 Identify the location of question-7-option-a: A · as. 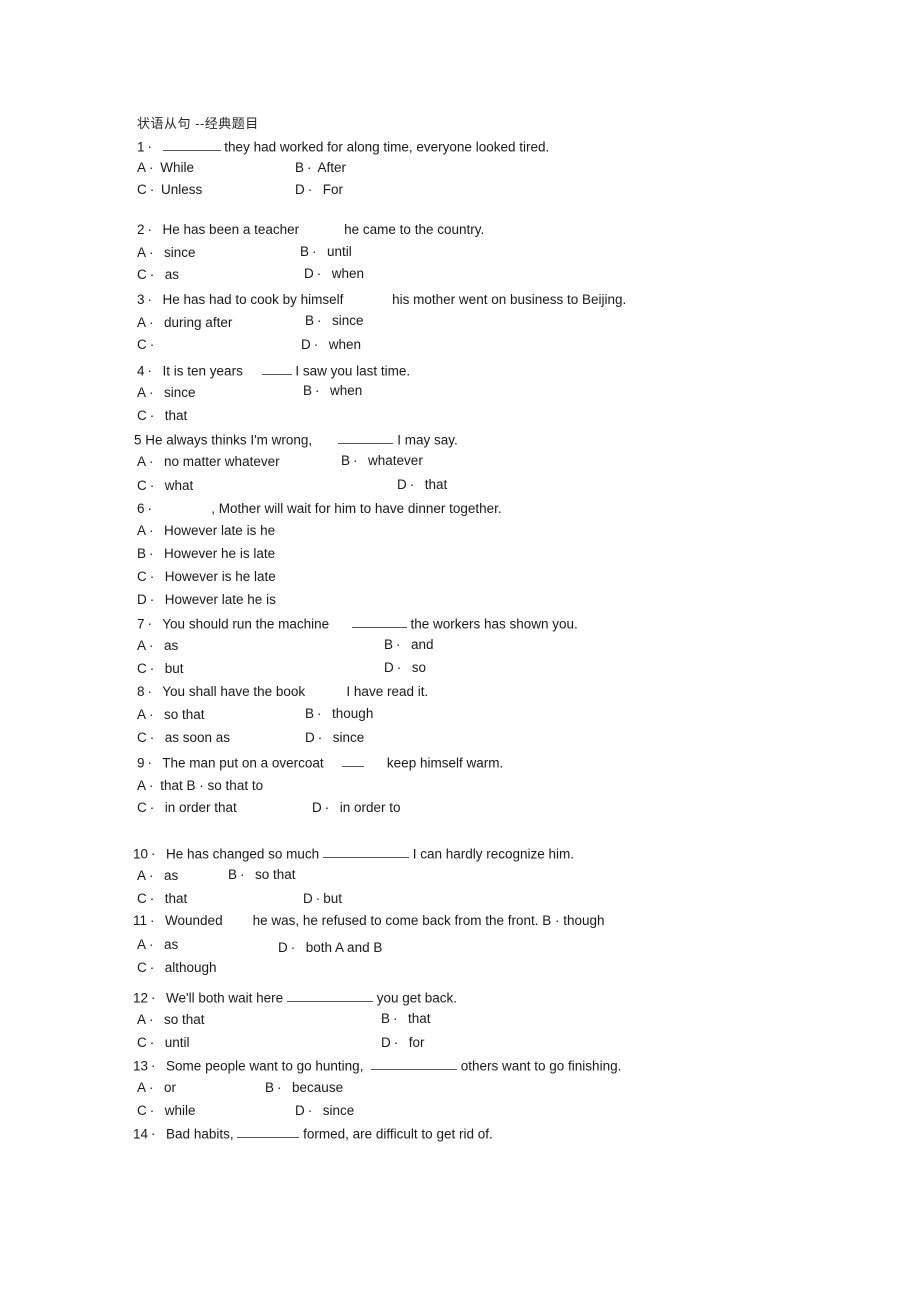
(157, 646).